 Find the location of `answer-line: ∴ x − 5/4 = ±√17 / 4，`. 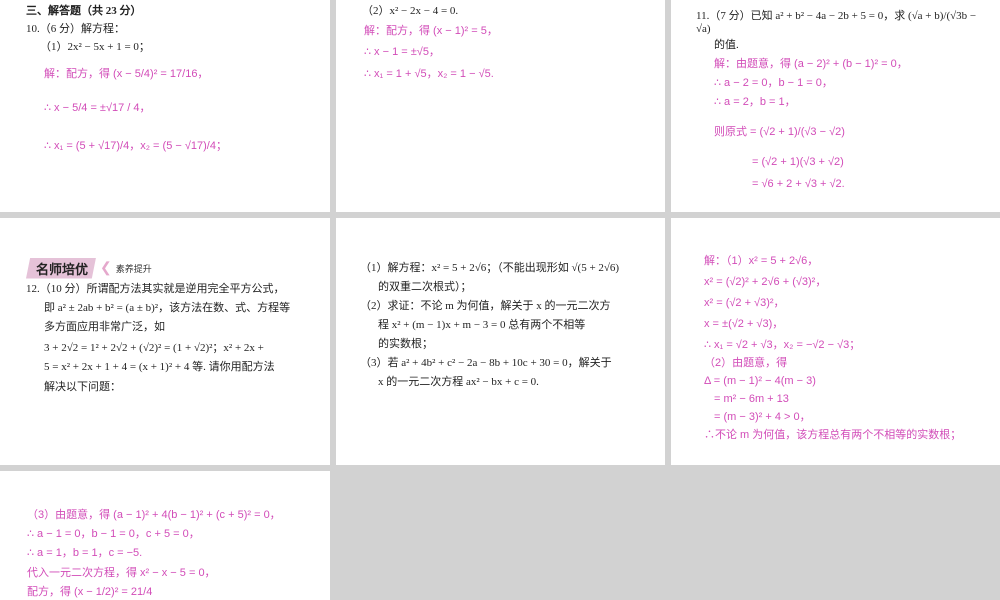

answer-line: ∴ x − 5/4 = ±√17 / 4， is located at coordinates (97, 108).